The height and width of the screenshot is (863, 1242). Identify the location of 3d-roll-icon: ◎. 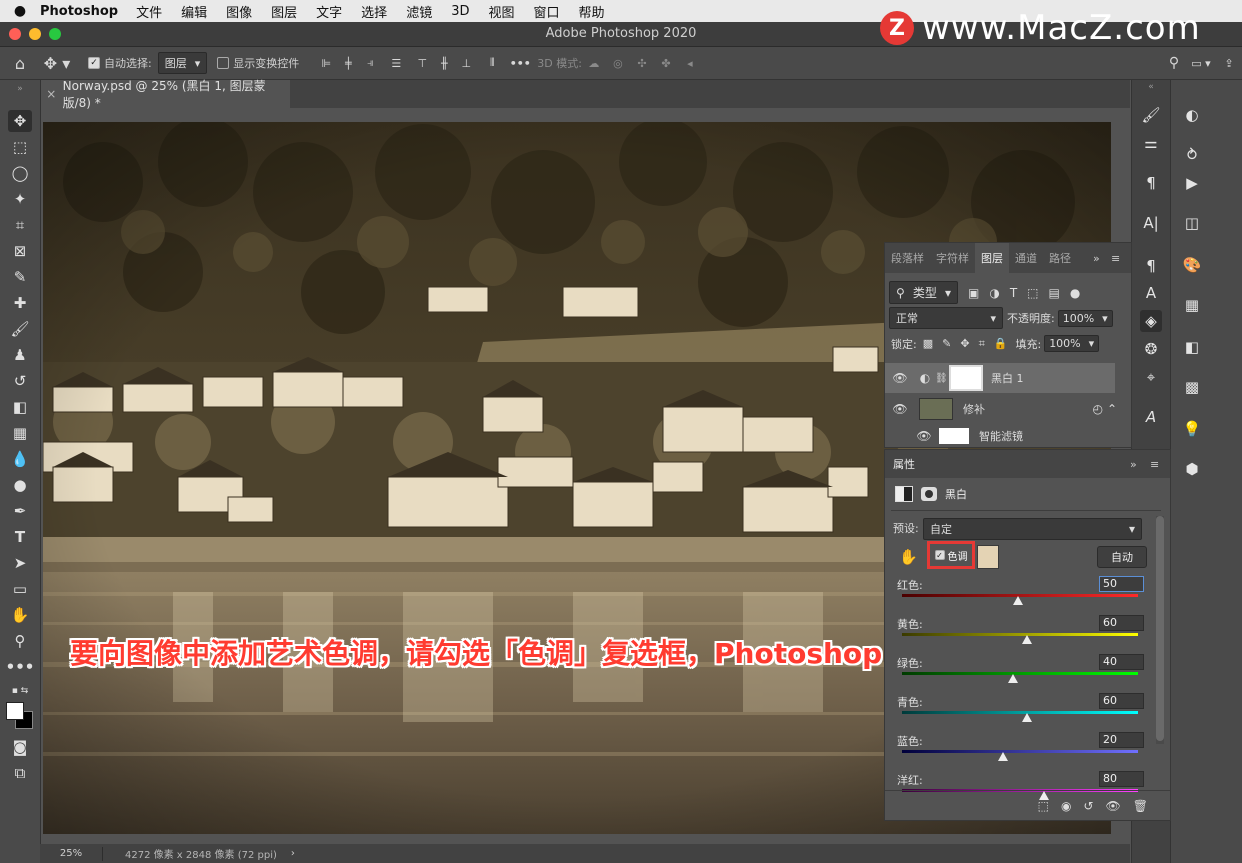
(618, 63).